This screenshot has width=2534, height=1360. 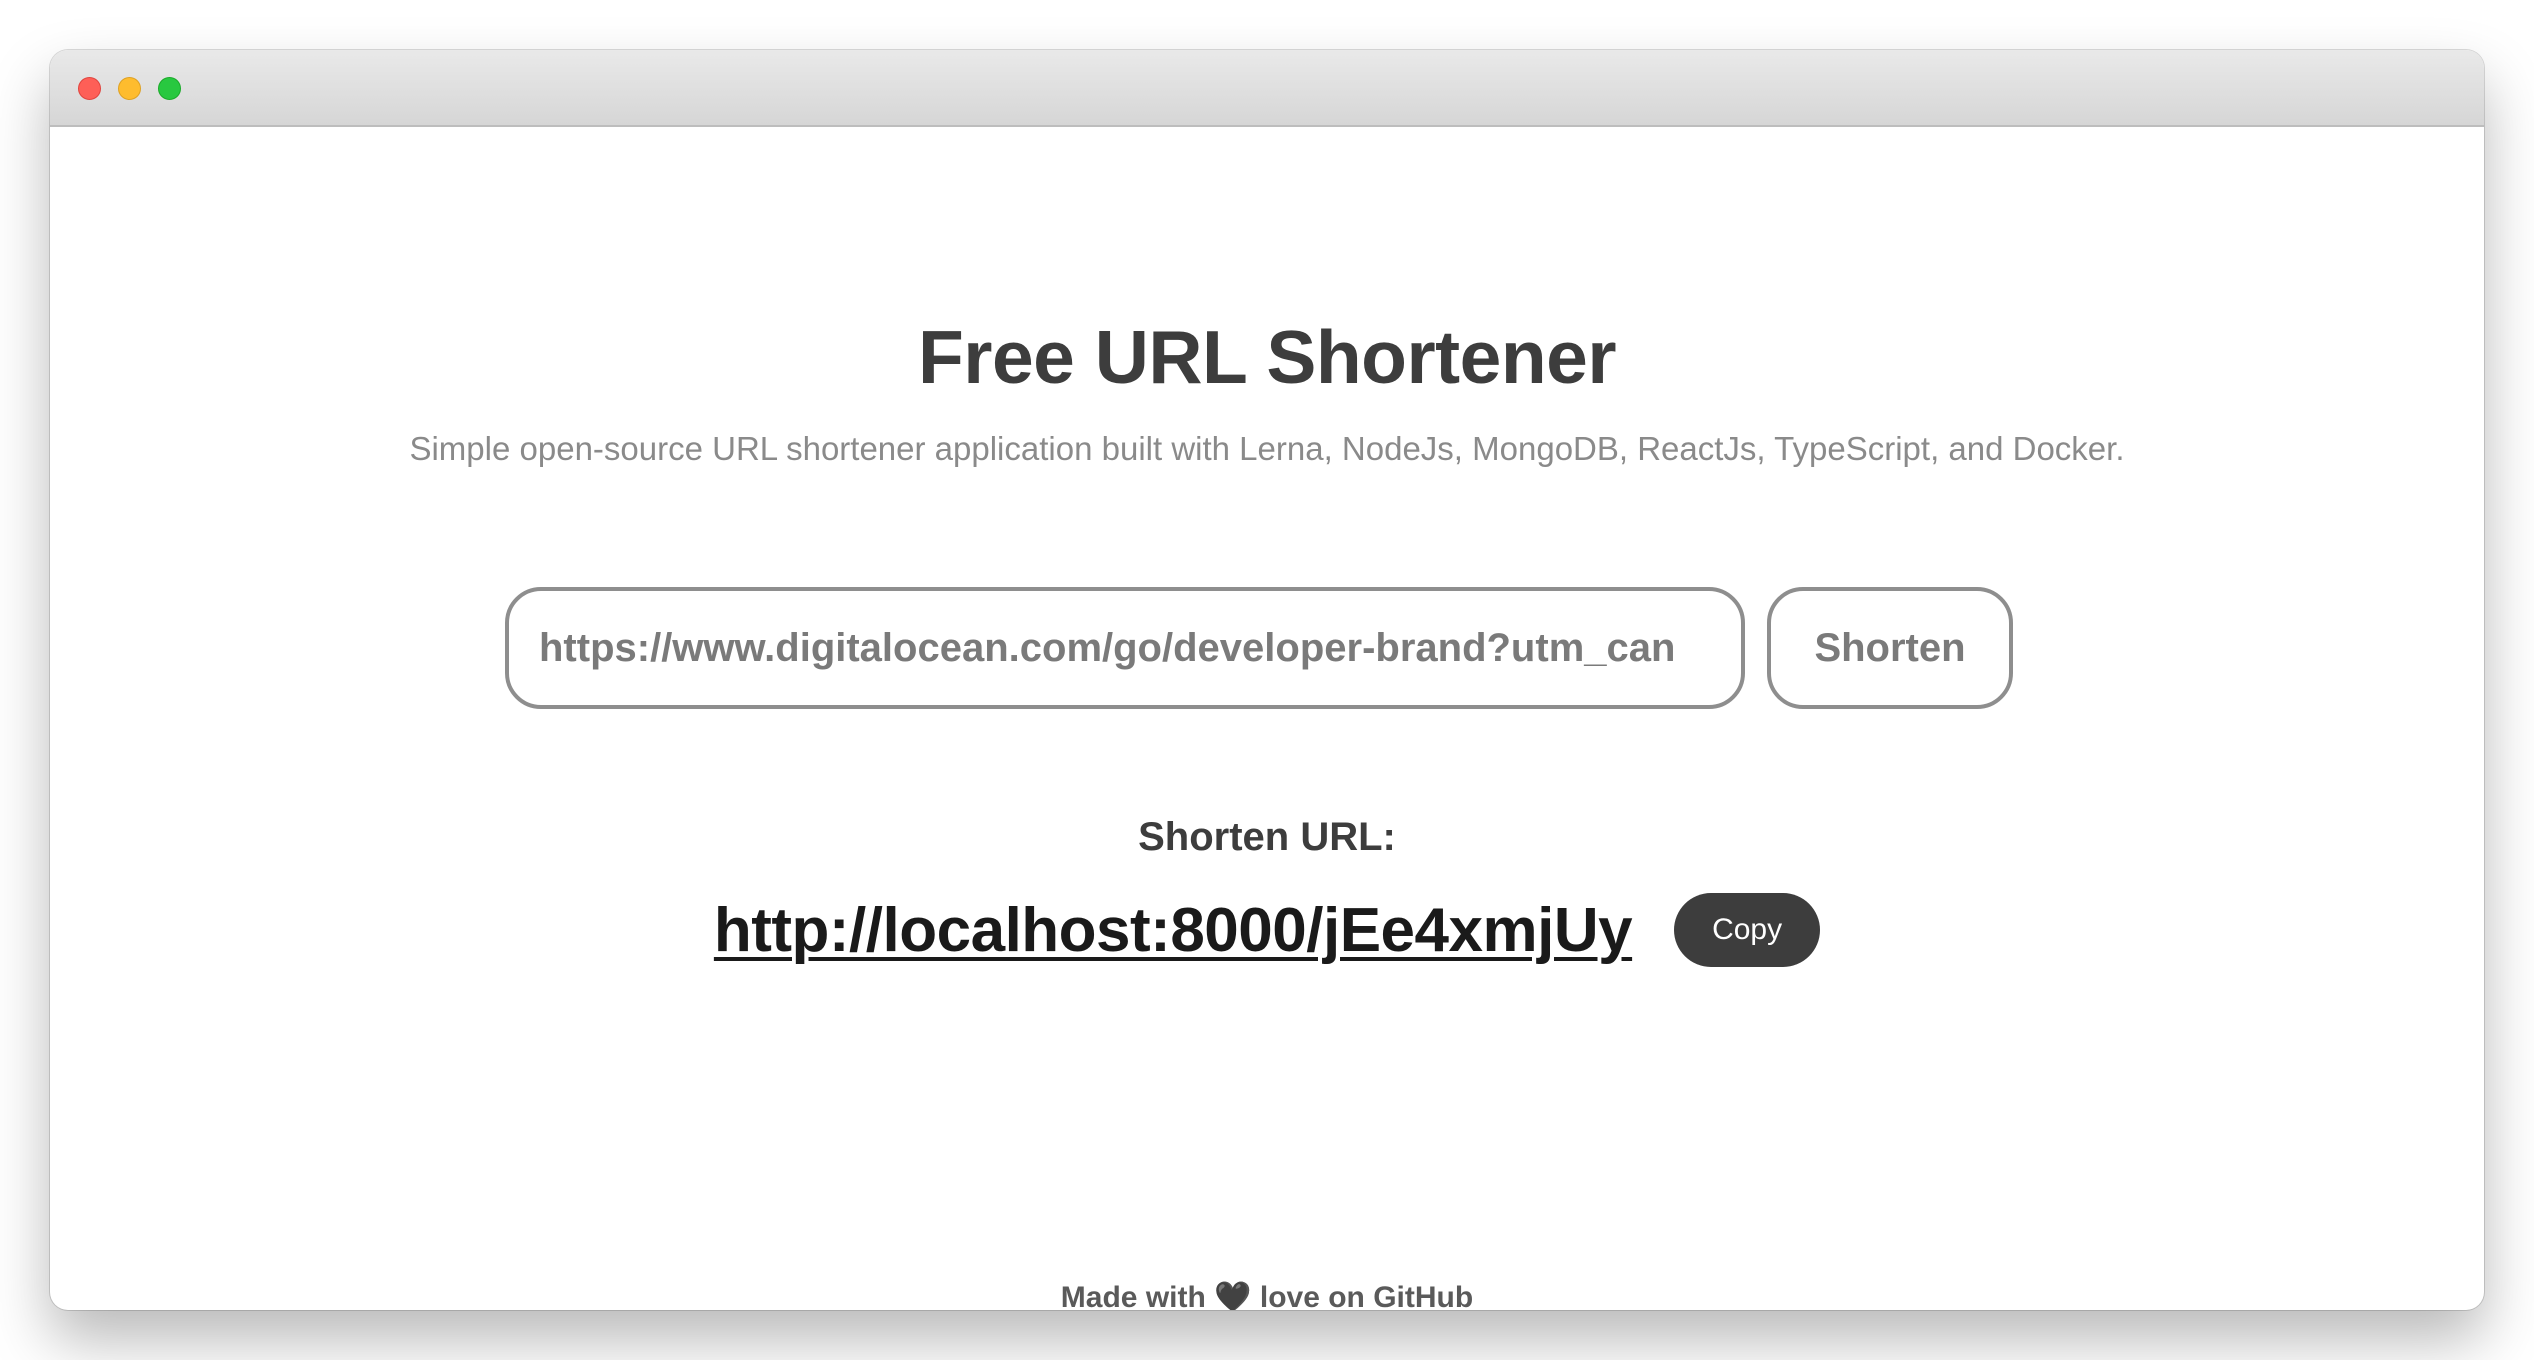 What do you see at coordinates (169, 88) in the screenshot?
I see `zoom-window-button` at bounding box center [169, 88].